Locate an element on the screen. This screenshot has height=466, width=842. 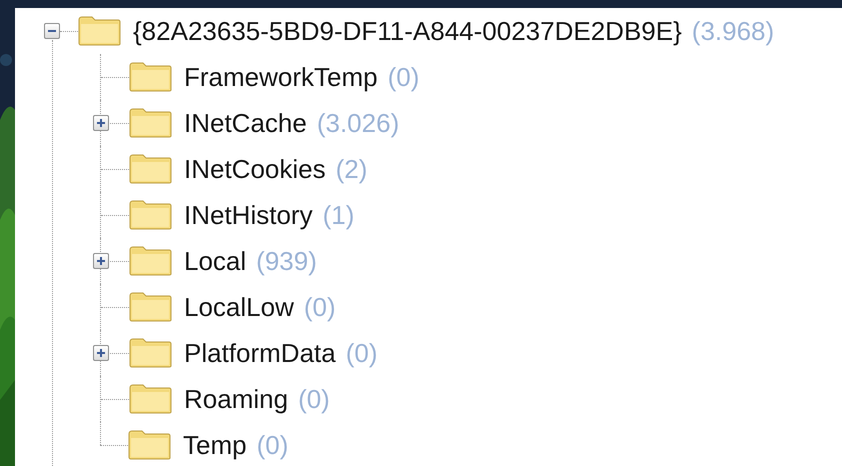
folder-name: INetHistory is located at coordinates (248, 215).